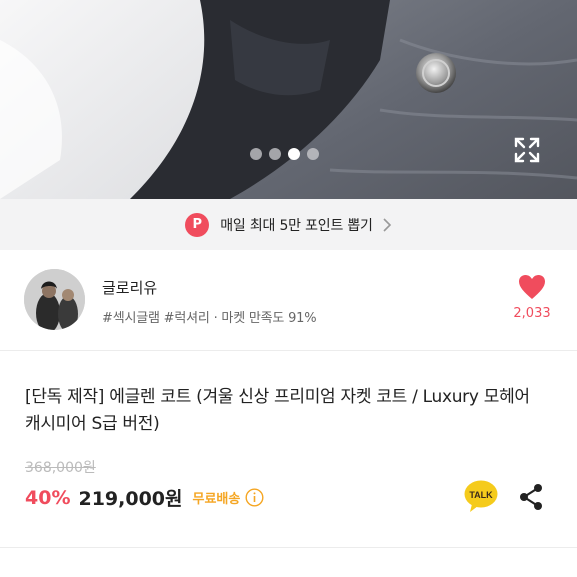 The image size is (577, 577). What do you see at coordinates (209, 318) in the screenshot?
I see `seller-tags: #섹시글램 #럭셔리 · 마켓 만족도 91%` at bounding box center [209, 318].